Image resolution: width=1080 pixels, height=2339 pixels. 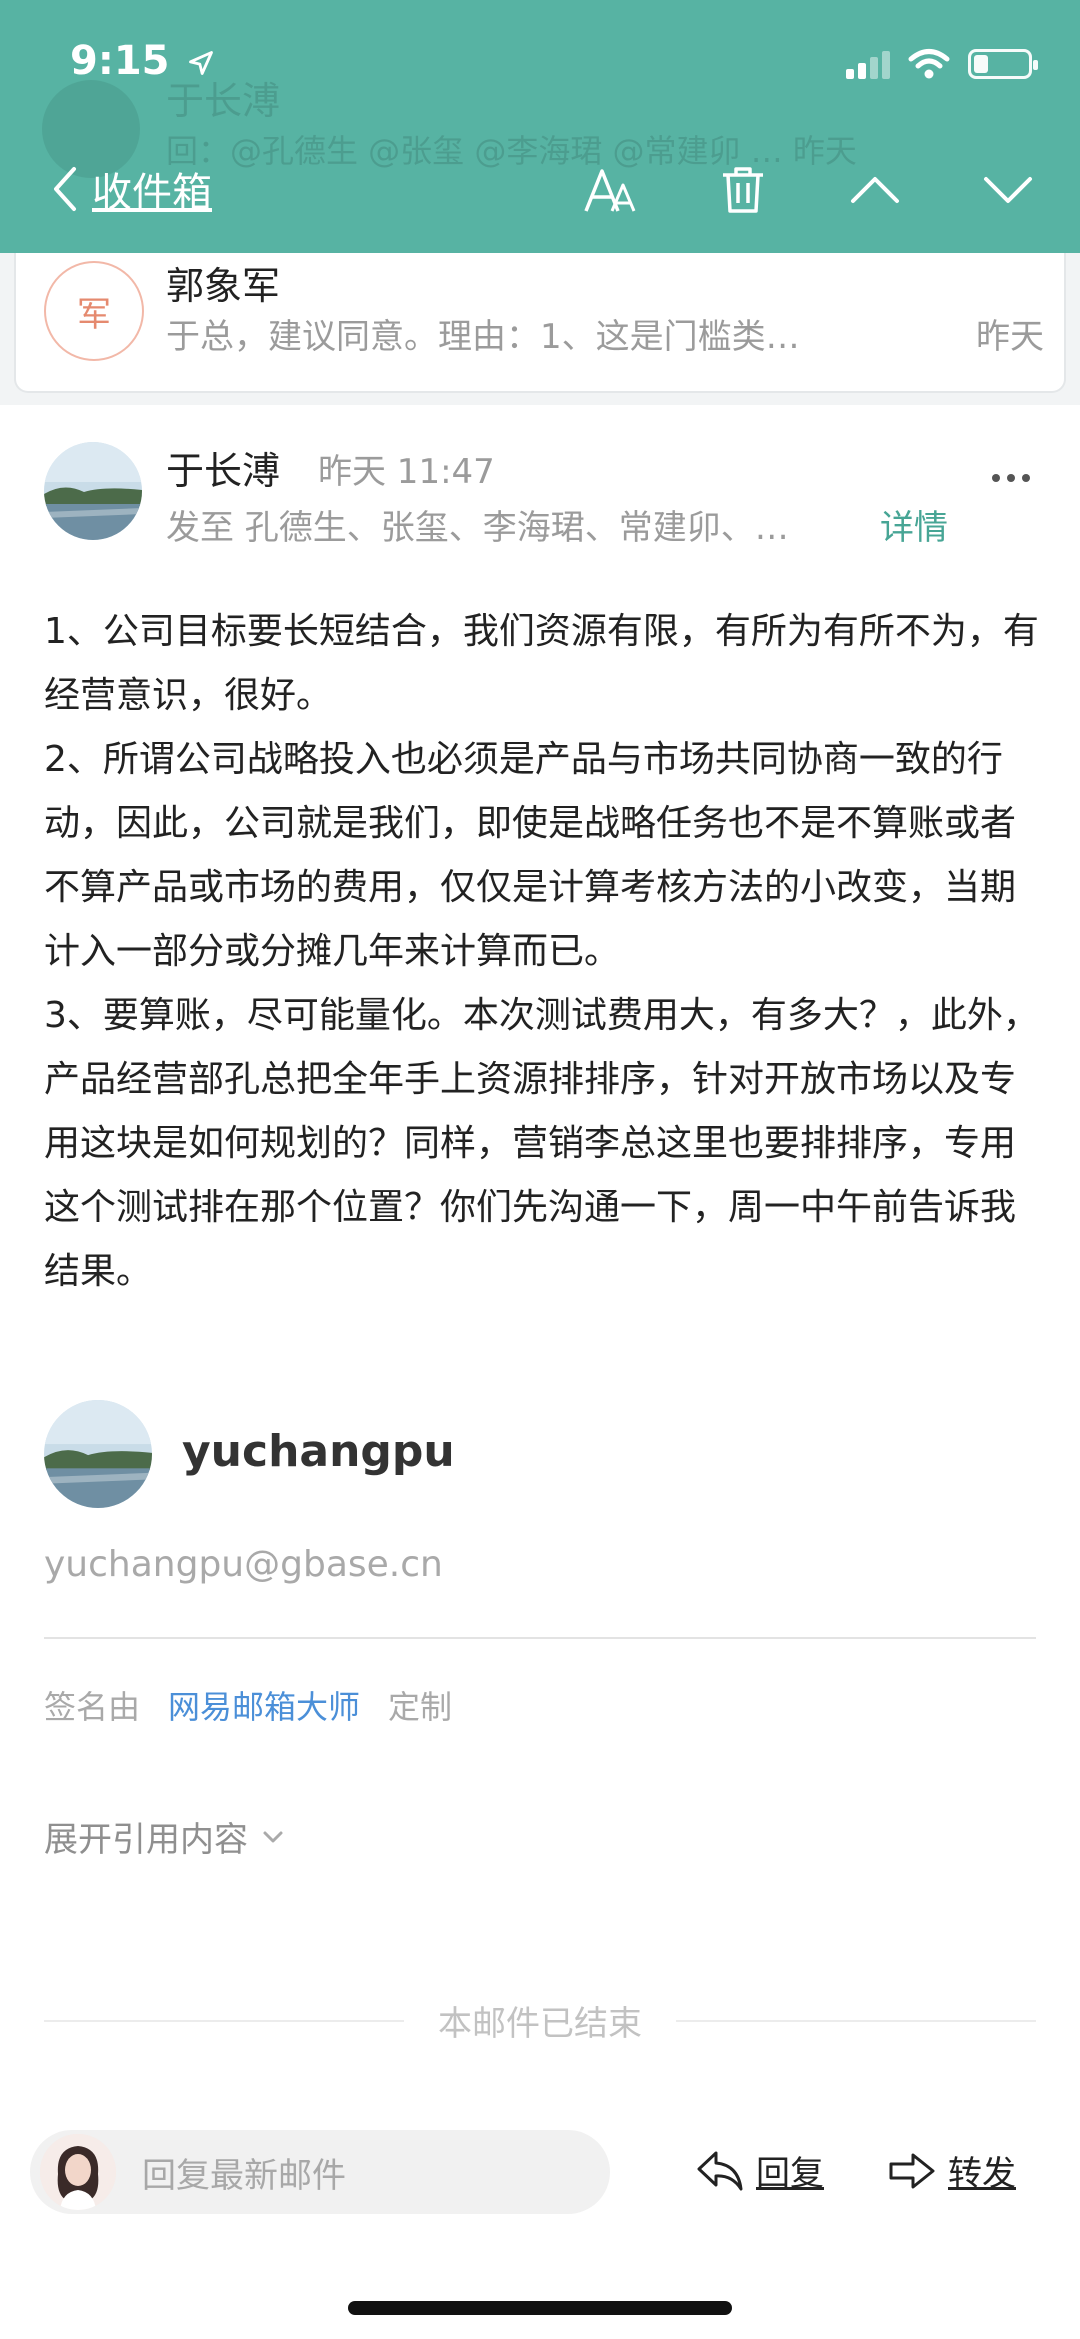 I want to click on chevron-up-icon, so click(x=875, y=190).